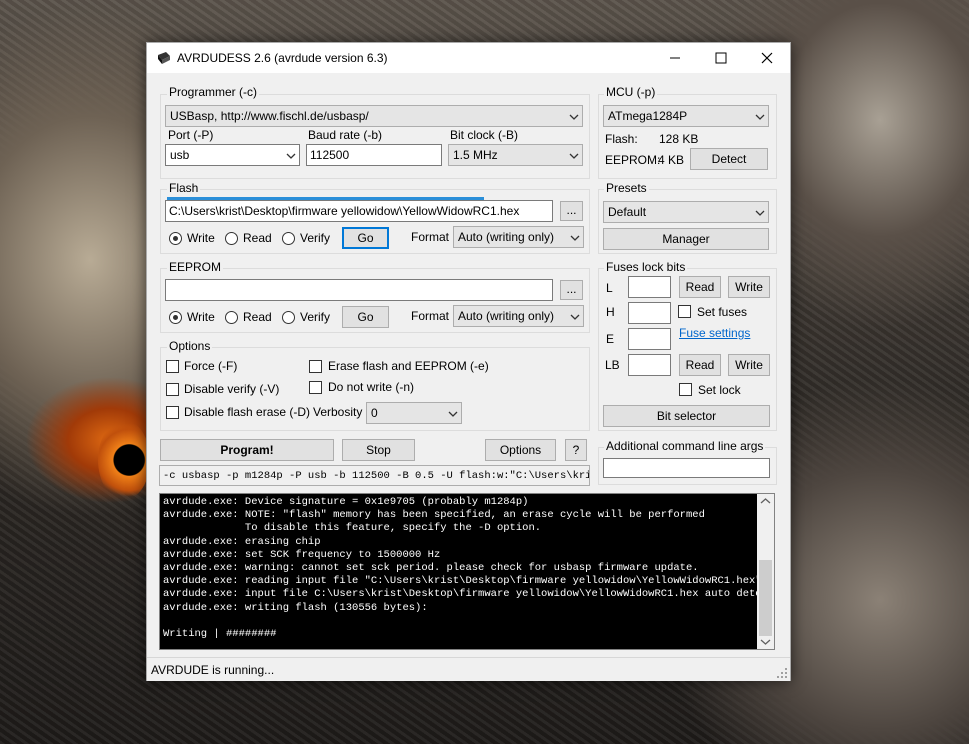 Image resolution: width=969 pixels, height=744 pixels. Describe the element at coordinates (520, 450) in the screenshot. I see `options-button: Options` at that location.